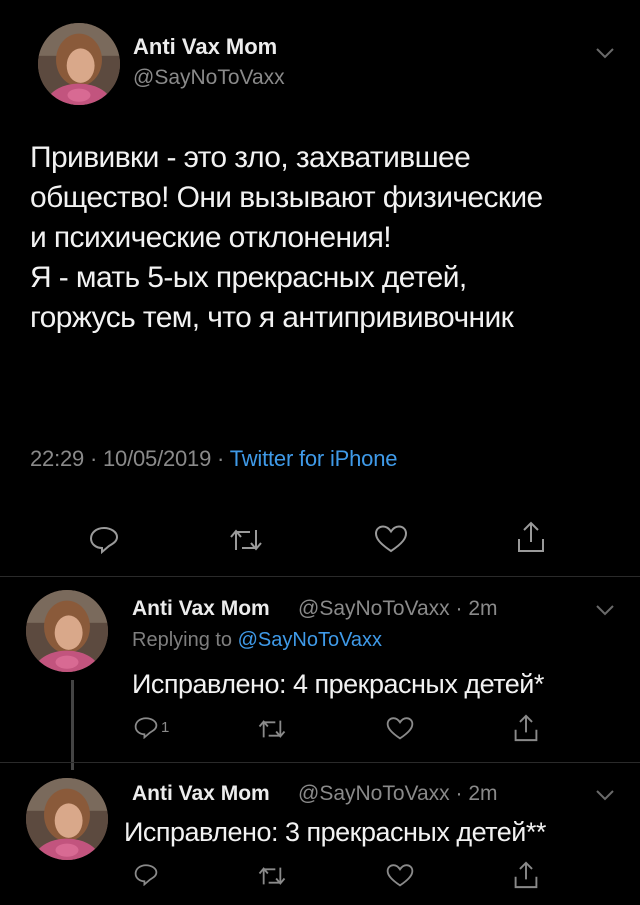 The width and height of the screenshot is (640, 905). What do you see at coordinates (72, 725) in the screenshot?
I see `thread-connector` at bounding box center [72, 725].